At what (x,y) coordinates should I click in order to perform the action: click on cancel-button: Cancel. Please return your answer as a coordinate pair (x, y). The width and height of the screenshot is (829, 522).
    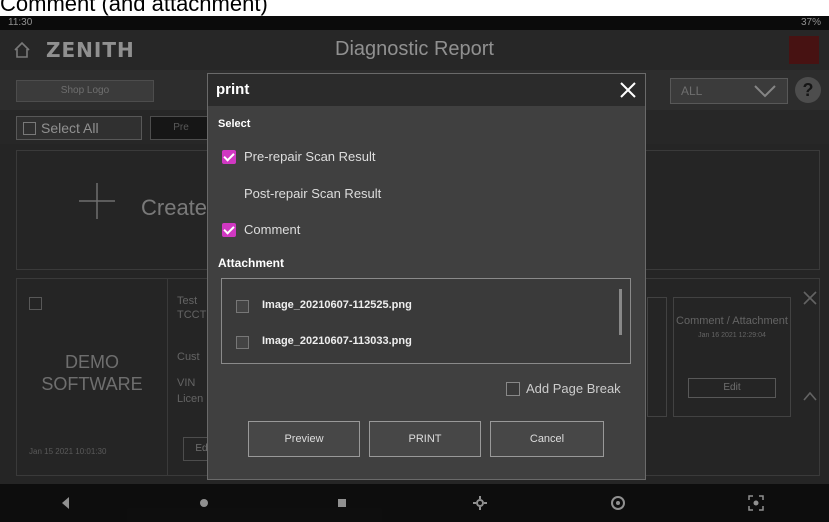
    Looking at the image, I should click on (547, 439).